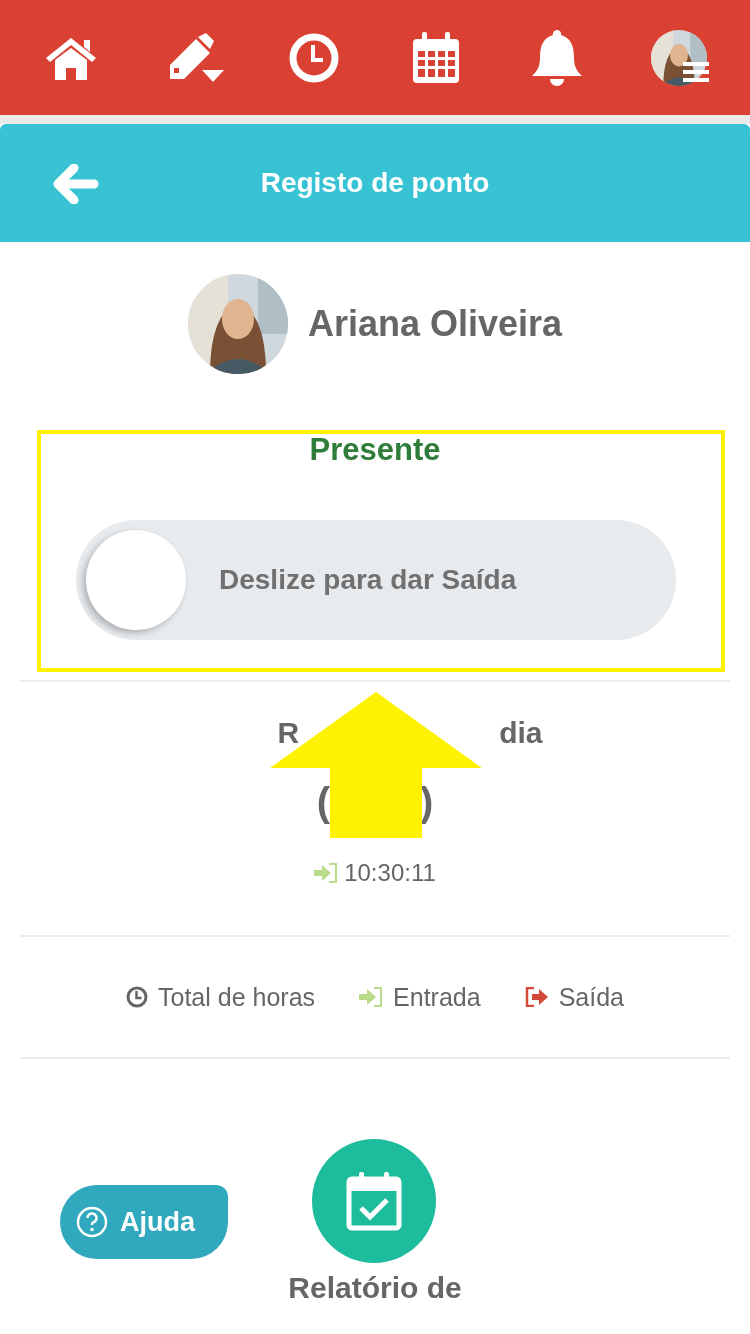  What do you see at coordinates (557, 57) in the screenshot?
I see `bell-icon` at bounding box center [557, 57].